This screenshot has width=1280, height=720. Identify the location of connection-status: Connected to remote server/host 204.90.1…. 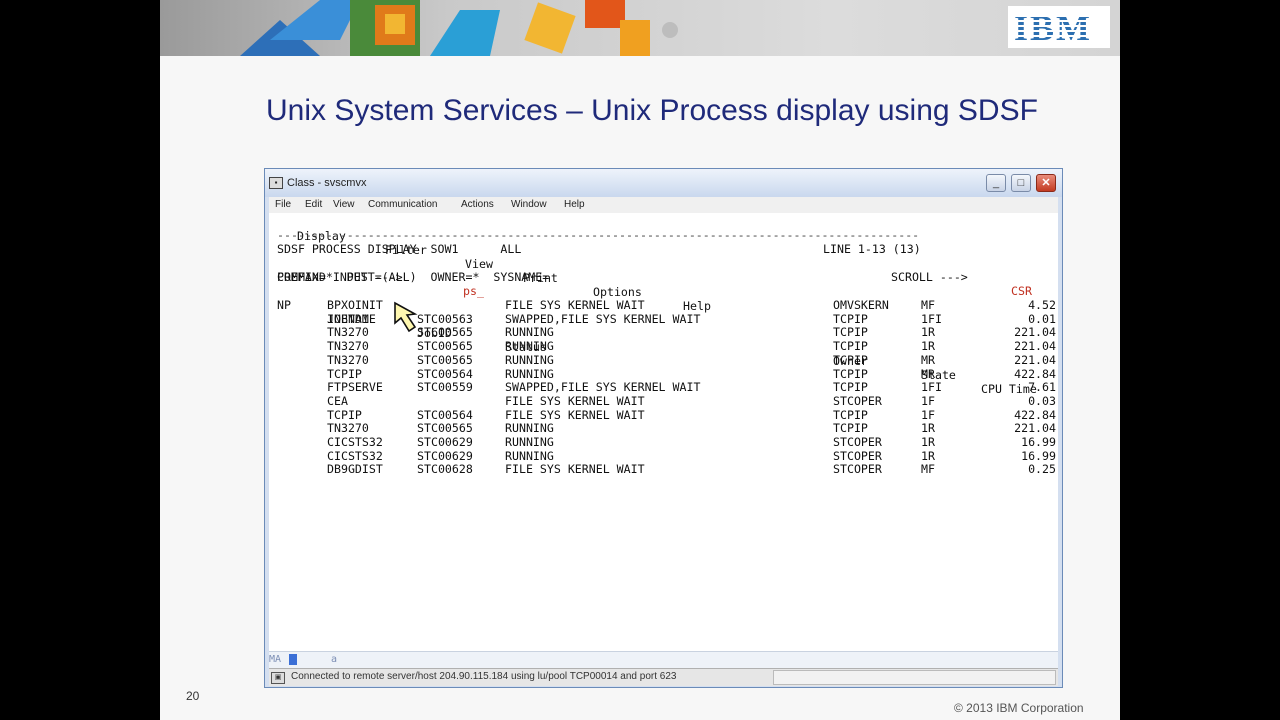
(484, 676).